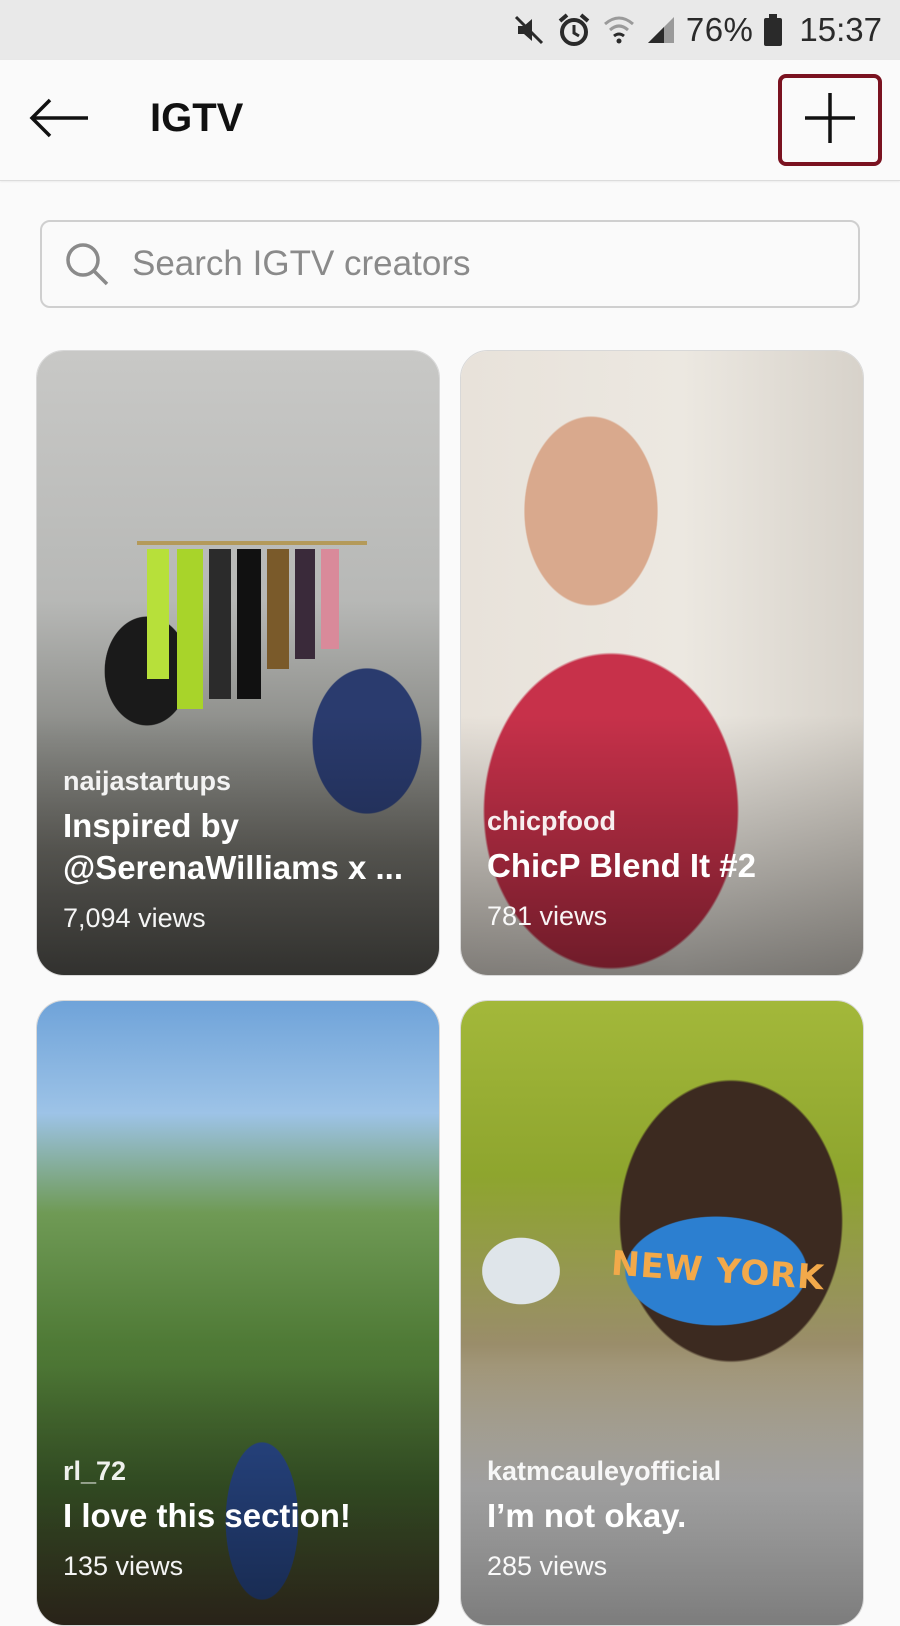 Image resolution: width=900 pixels, height=1626 pixels. What do you see at coordinates (551, 821) in the screenshot?
I see `creator-name: chicpfood` at bounding box center [551, 821].